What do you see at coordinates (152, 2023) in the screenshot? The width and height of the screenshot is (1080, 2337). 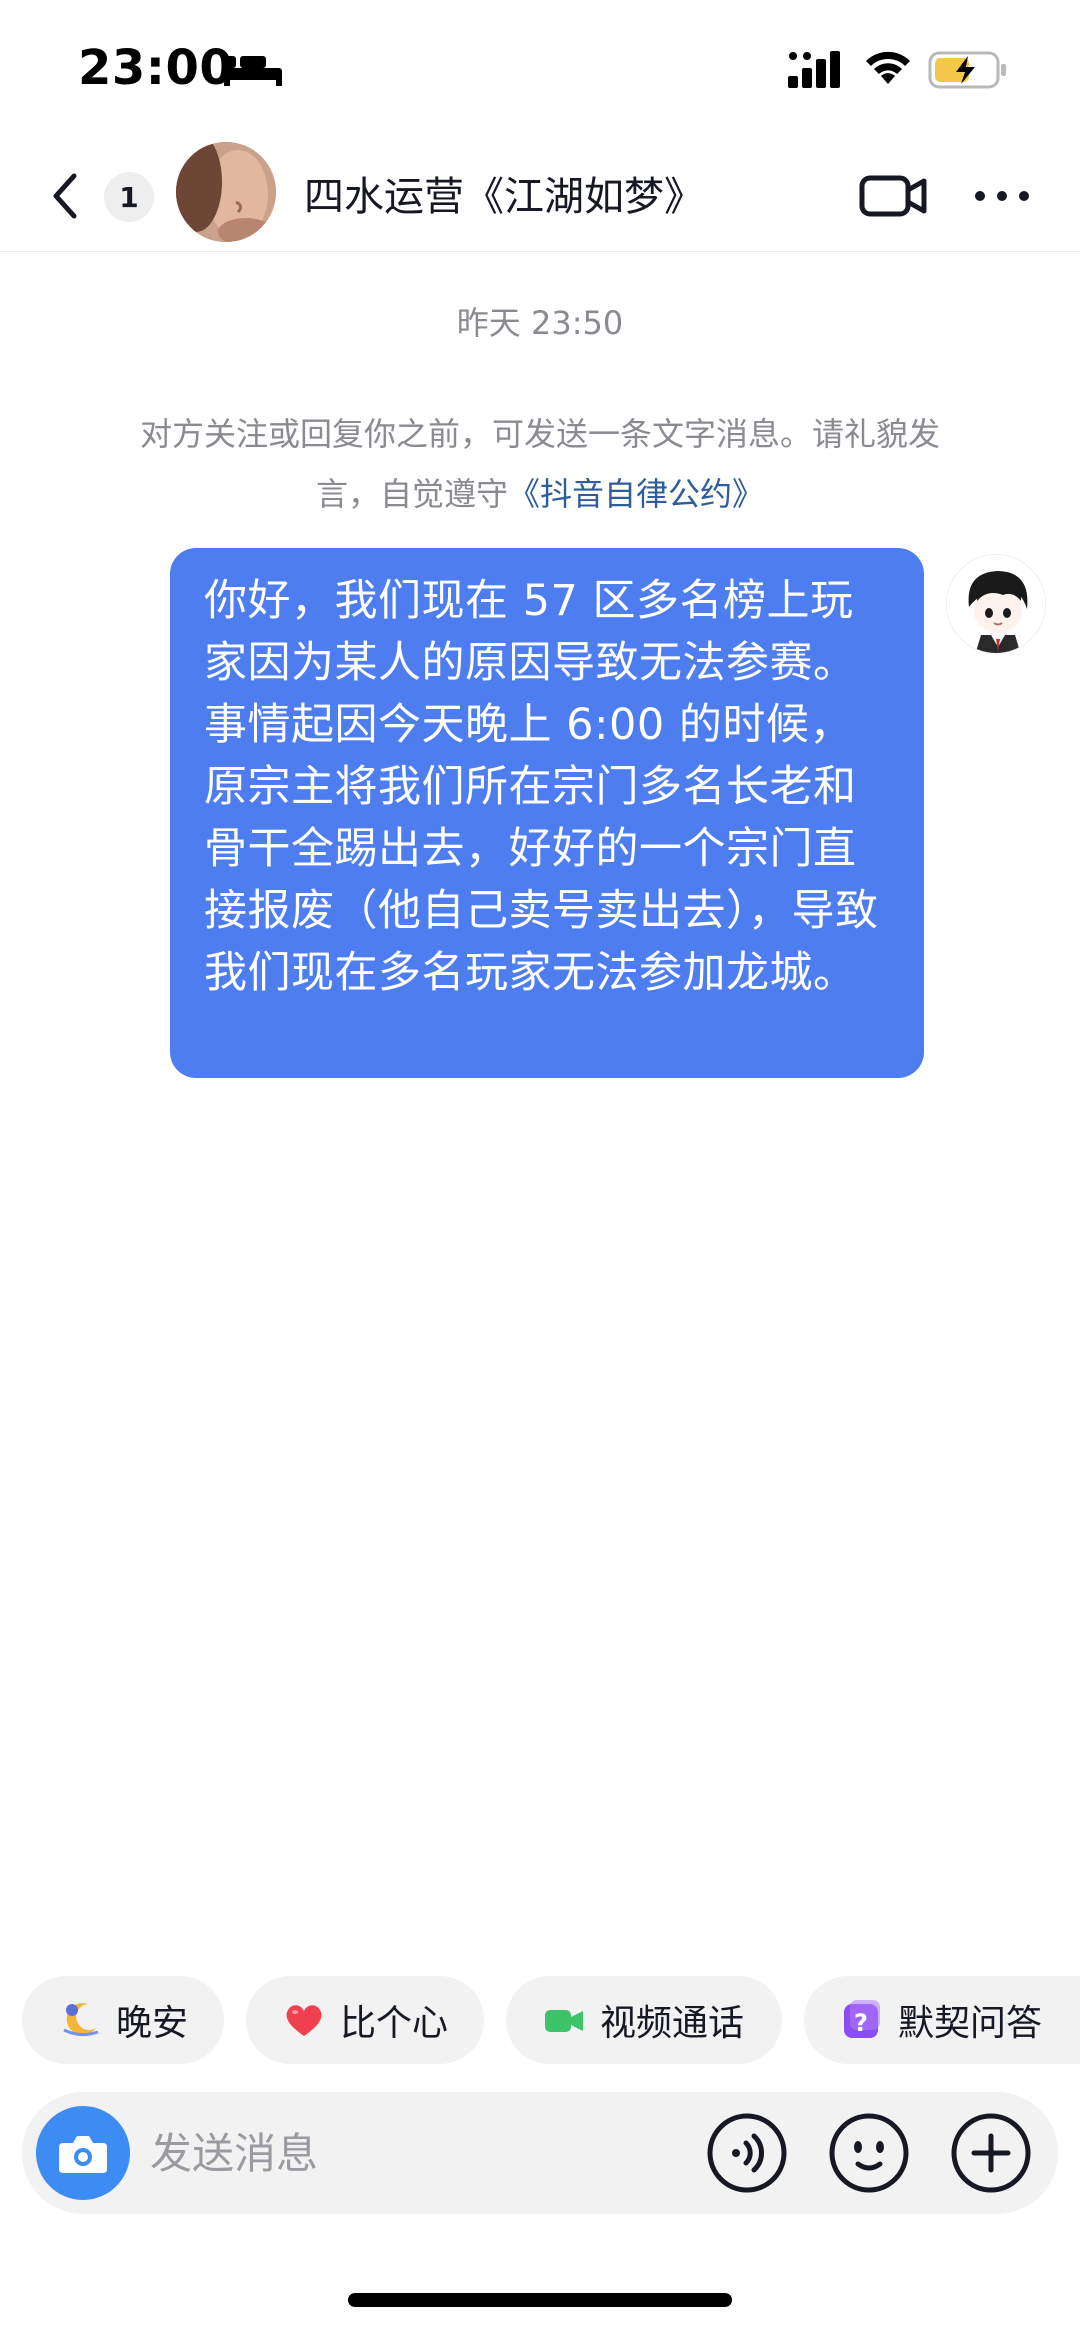 I see `quick-reply-label: 晚安` at bounding box center [152, 2023].